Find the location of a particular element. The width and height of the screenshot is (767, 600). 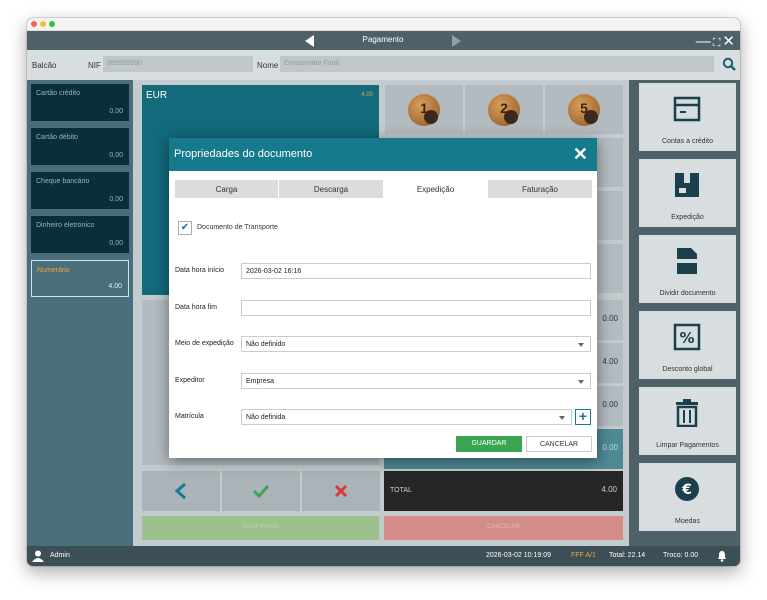

meio-expedicao-label: Meio de expedição is located at coordinates (204, 343).